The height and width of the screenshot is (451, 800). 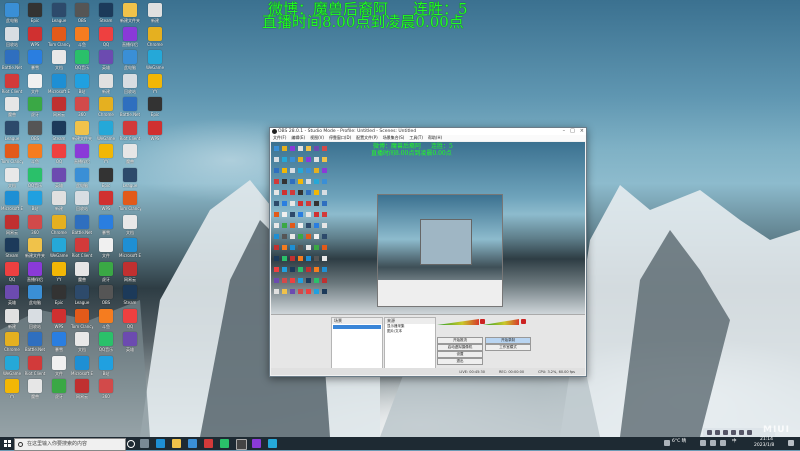 I want to click on wechat-taskbar-icon, so click(x=224, y=443).